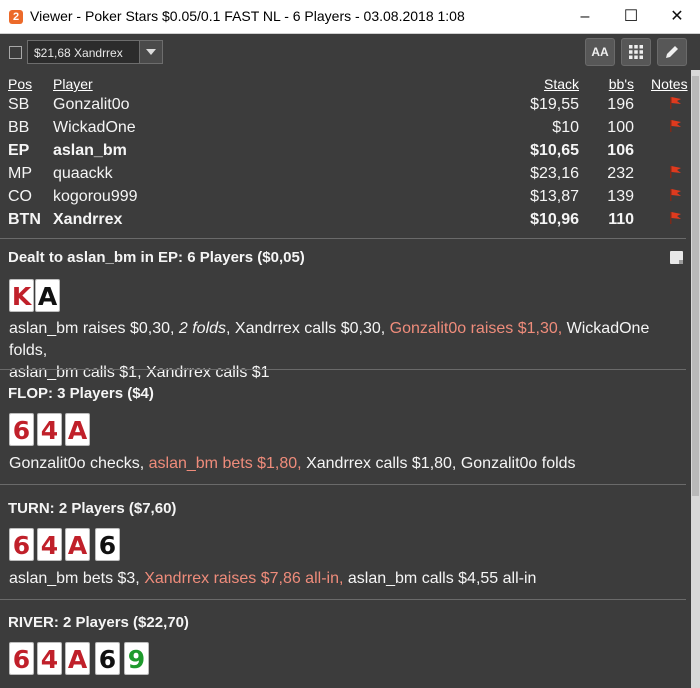 The image size is (700, 688). Describe the element at coordinates (20, 84) in the screenshot. I see `col-header-pos: Pos` at that location.